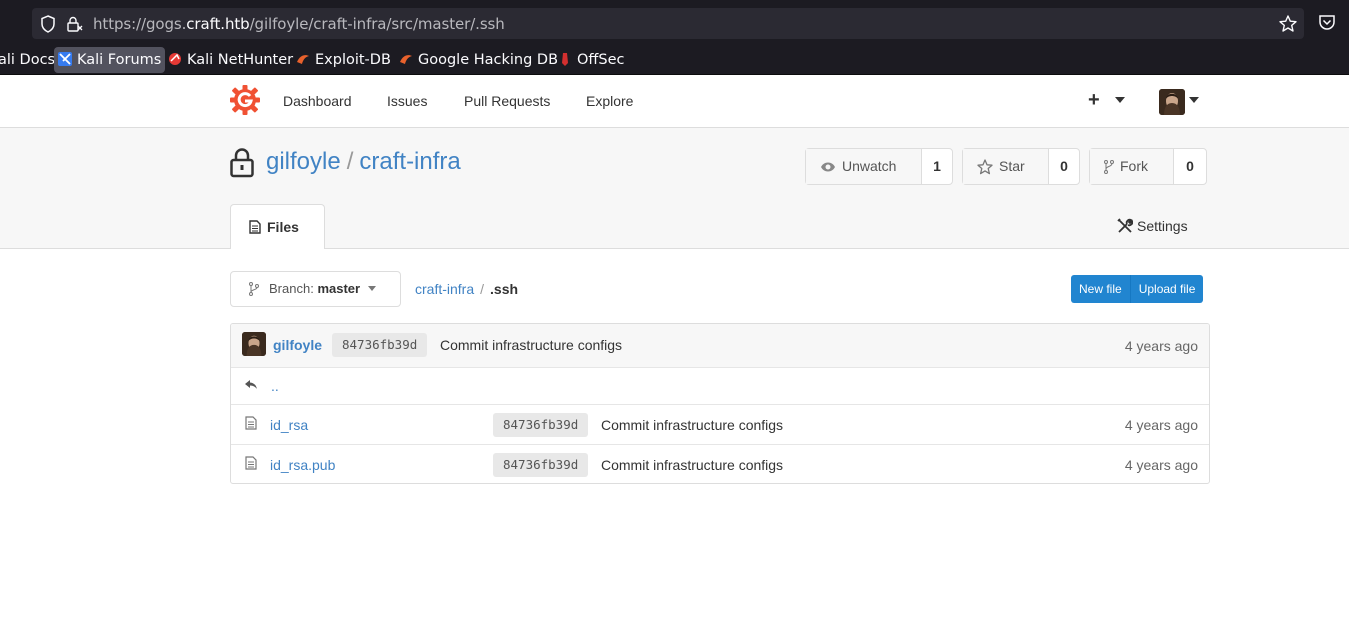 This screenshot has height=641, width=1349. What do you see at coordinates (175, 59) in the screenshot?
I see `kali-nethunter-icon` at bounding box center [175, 59].